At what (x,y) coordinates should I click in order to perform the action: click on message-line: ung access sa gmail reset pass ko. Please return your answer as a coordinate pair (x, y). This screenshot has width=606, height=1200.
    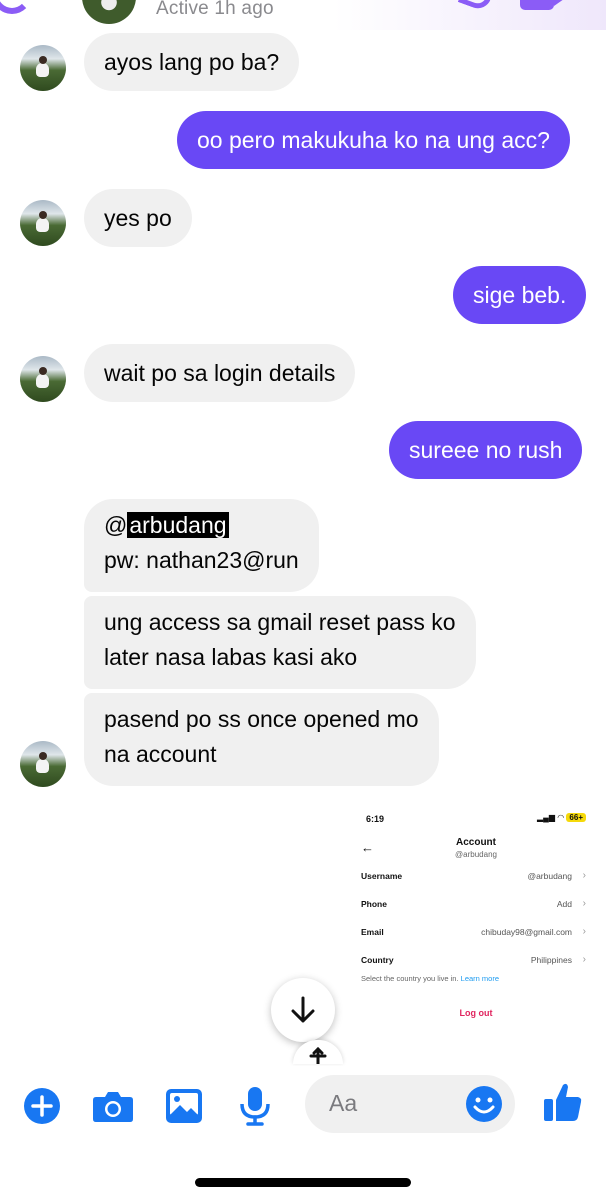
    Looking at the image, I should click on (280, 622).